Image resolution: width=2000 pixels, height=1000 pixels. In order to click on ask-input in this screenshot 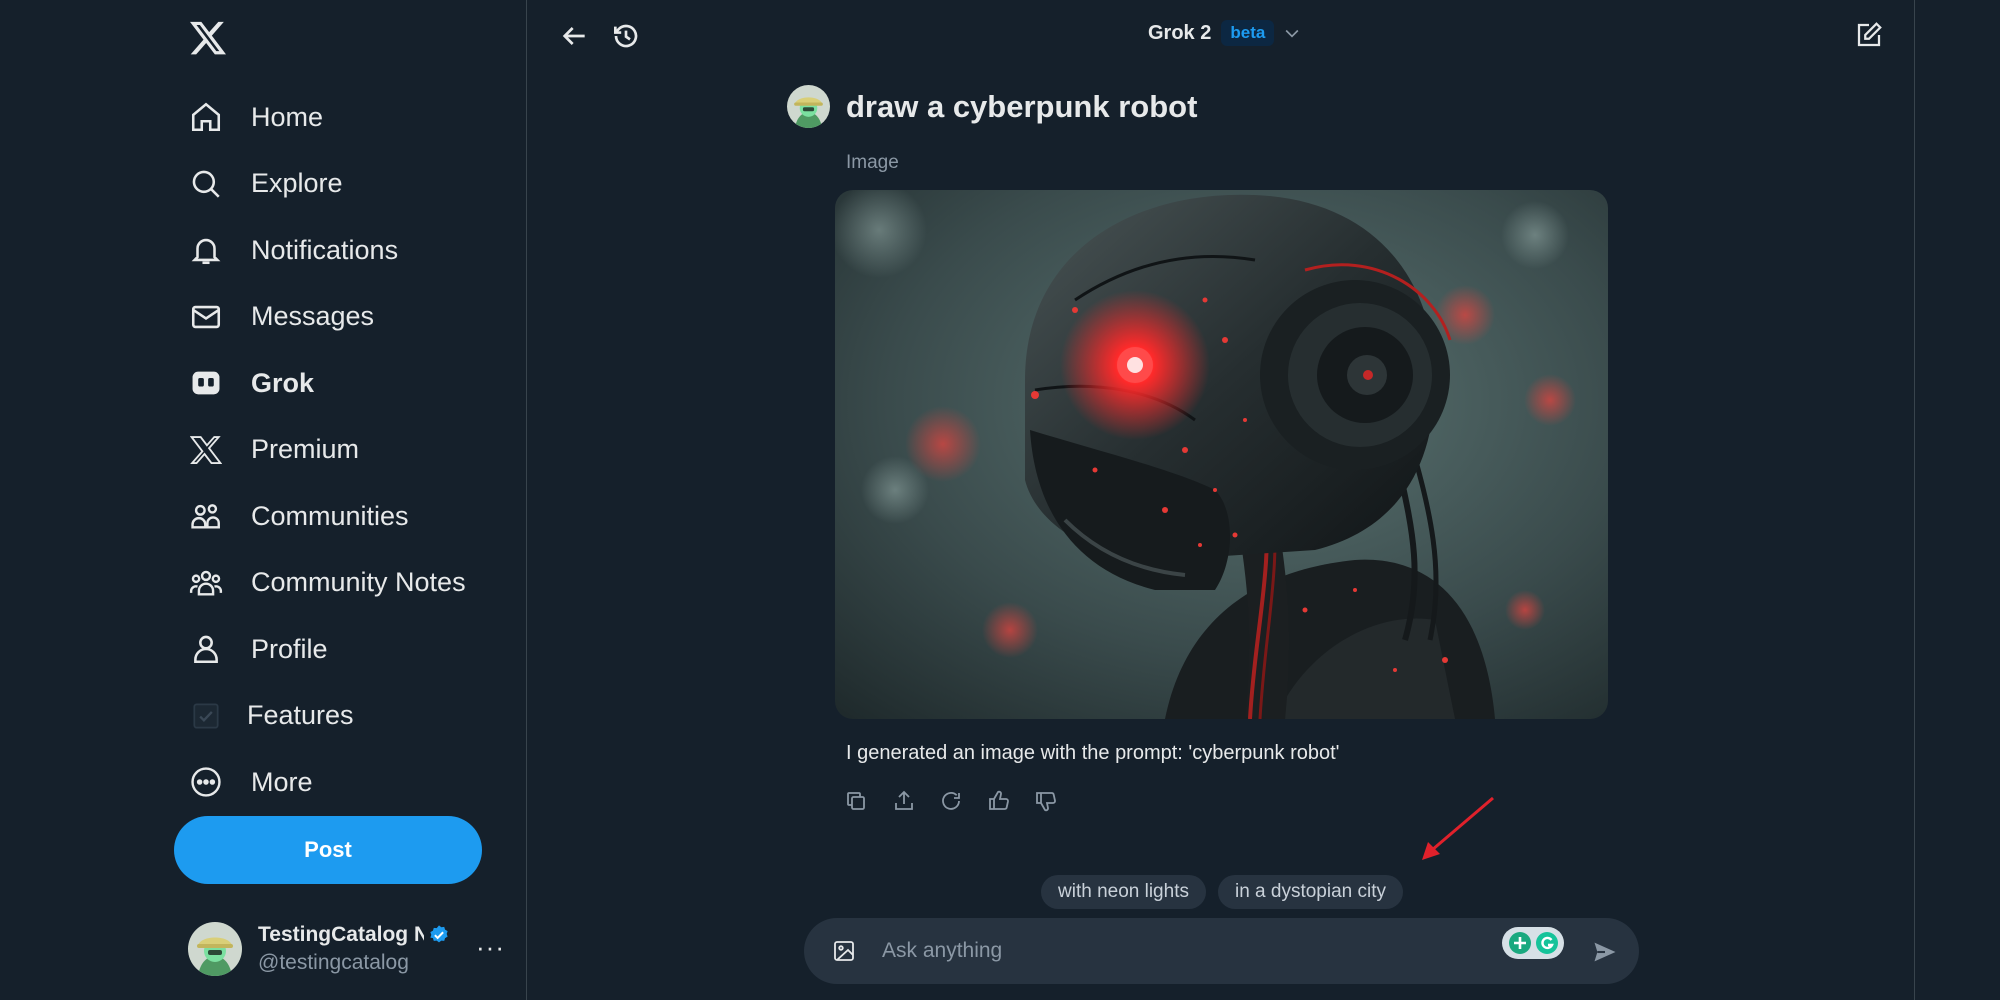, I will do `click(1182, 951)`.